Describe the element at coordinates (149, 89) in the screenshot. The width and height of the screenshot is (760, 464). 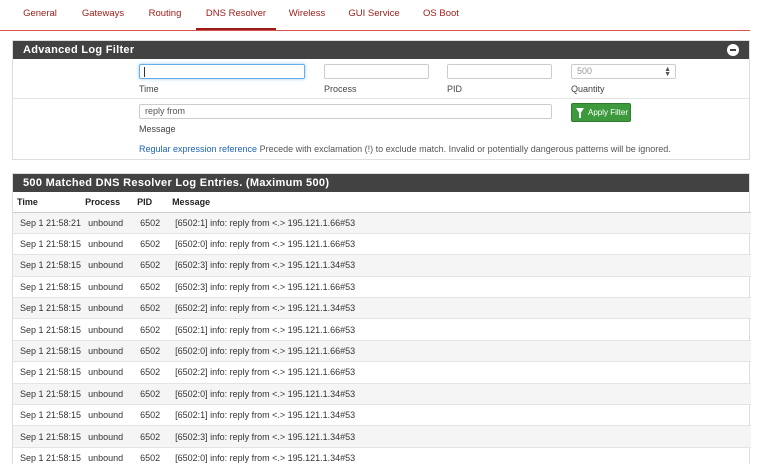
I see `time-label: Time` at that location.